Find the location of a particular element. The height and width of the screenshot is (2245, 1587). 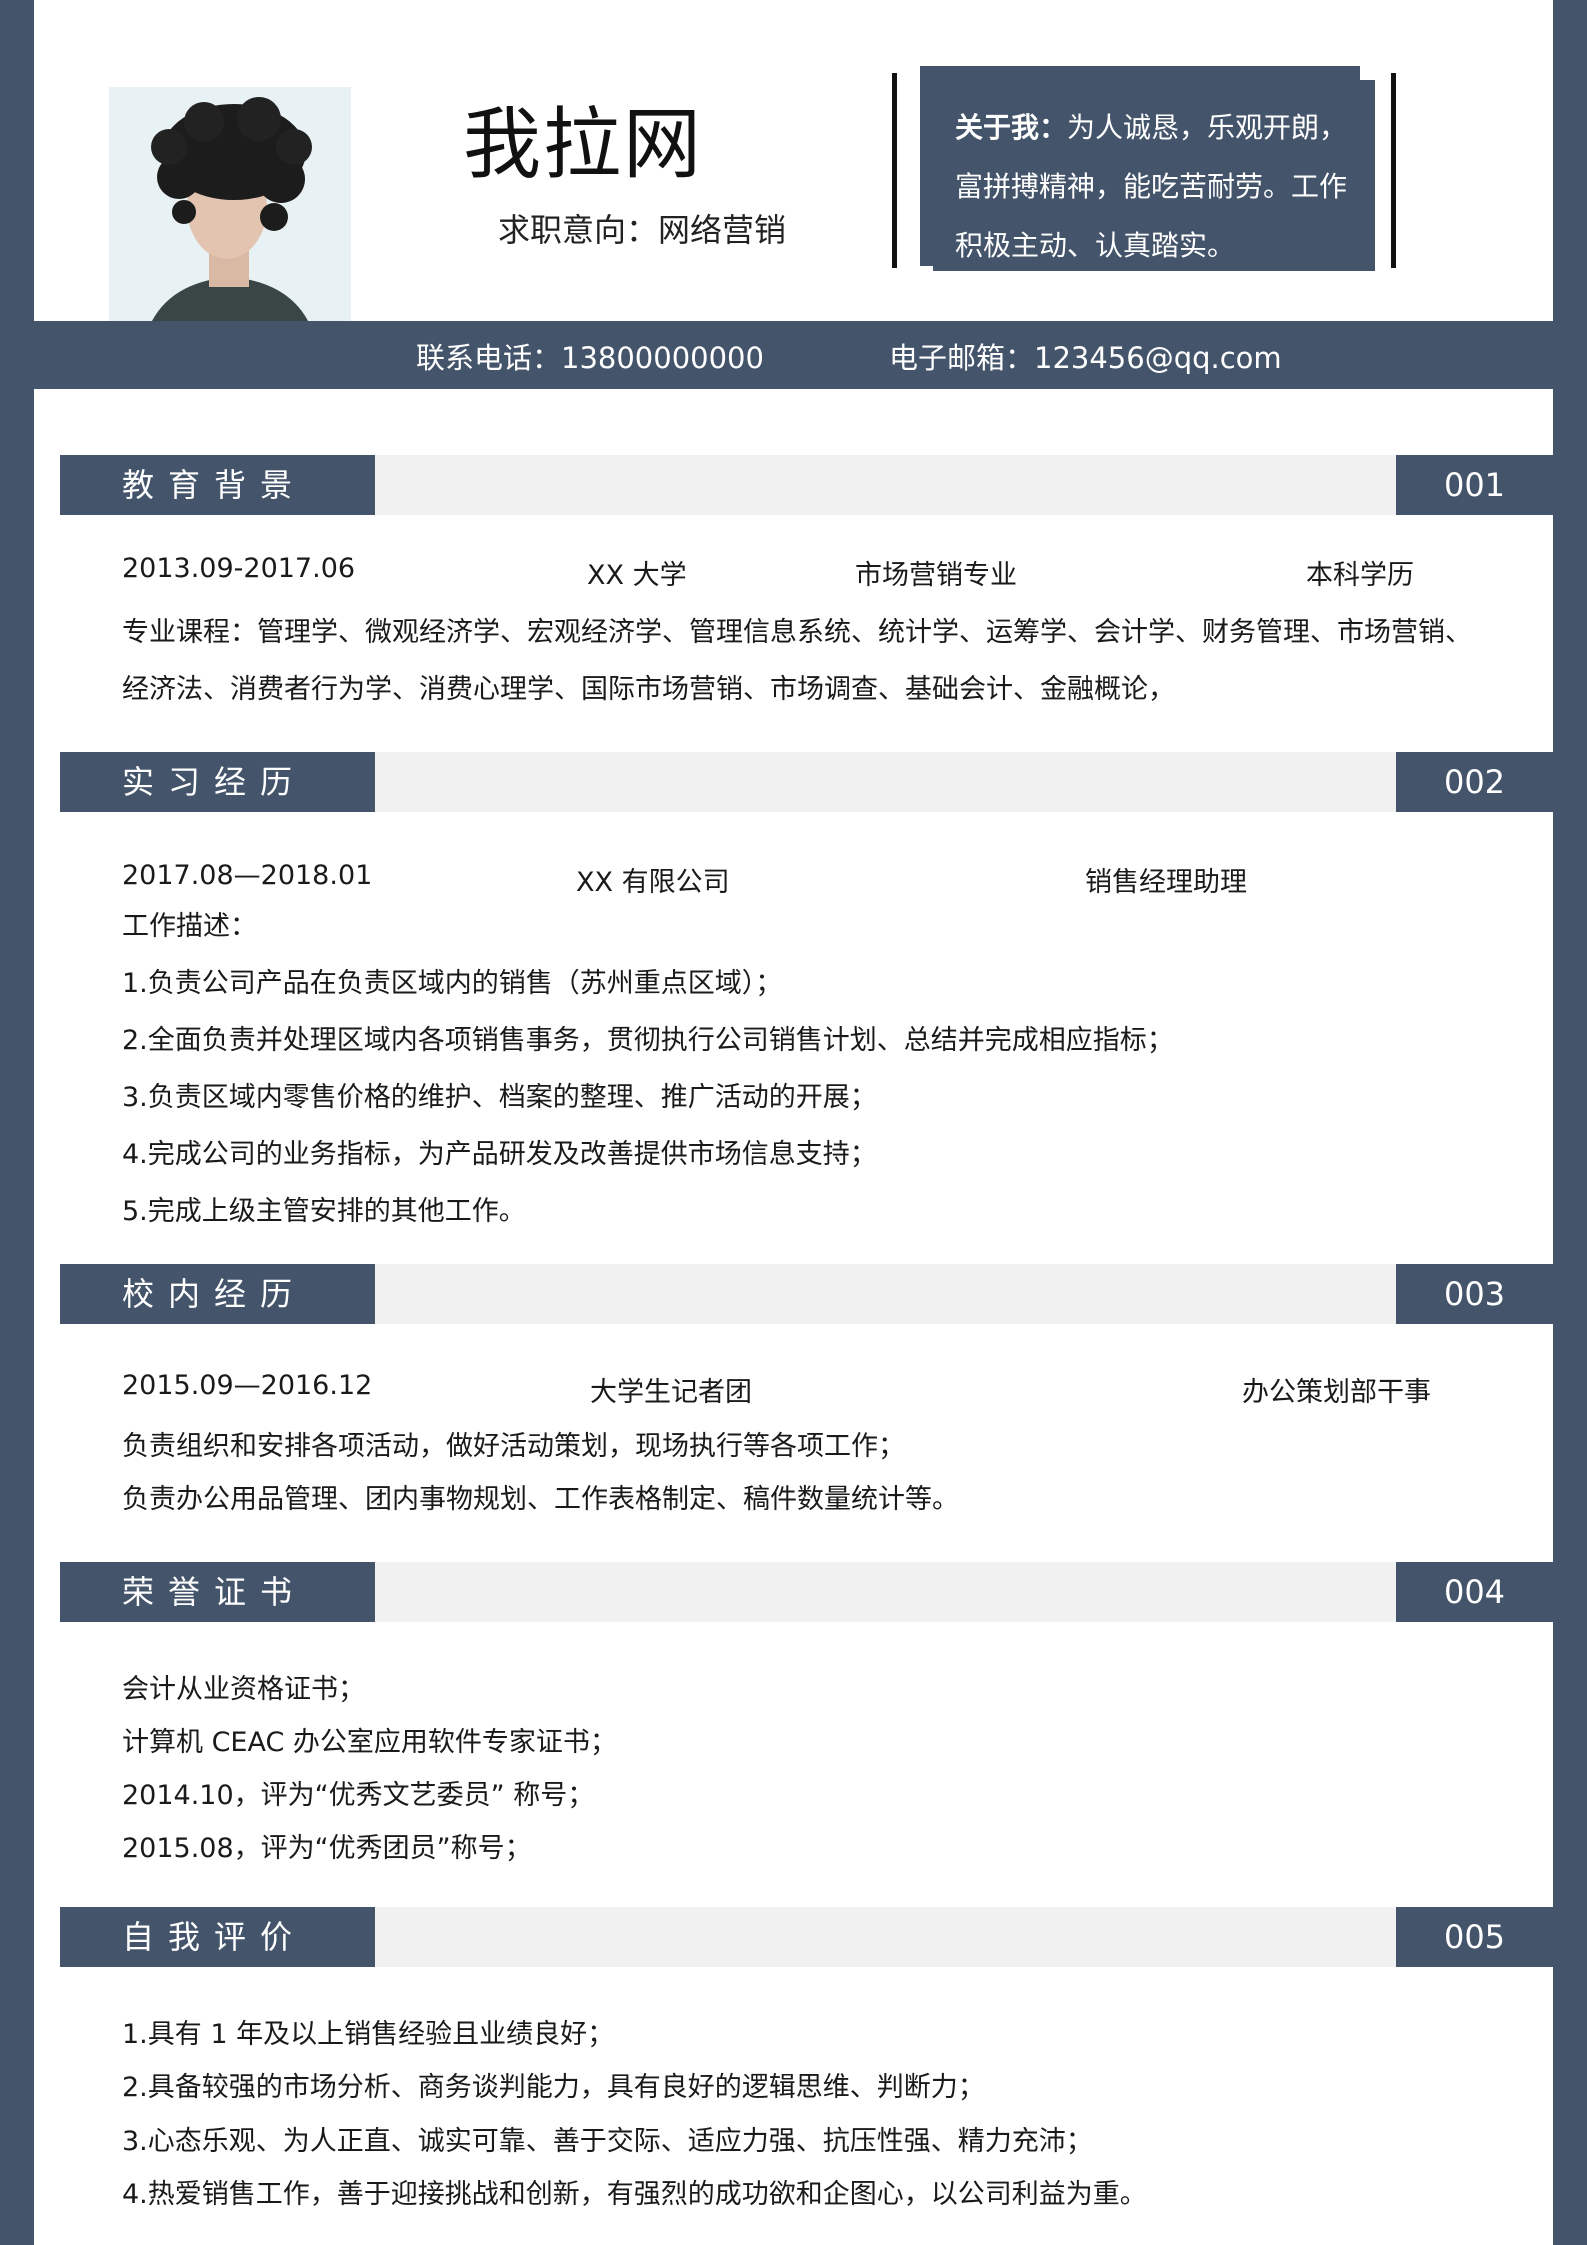

about-right-bar is located at coordinates (1393, 170).